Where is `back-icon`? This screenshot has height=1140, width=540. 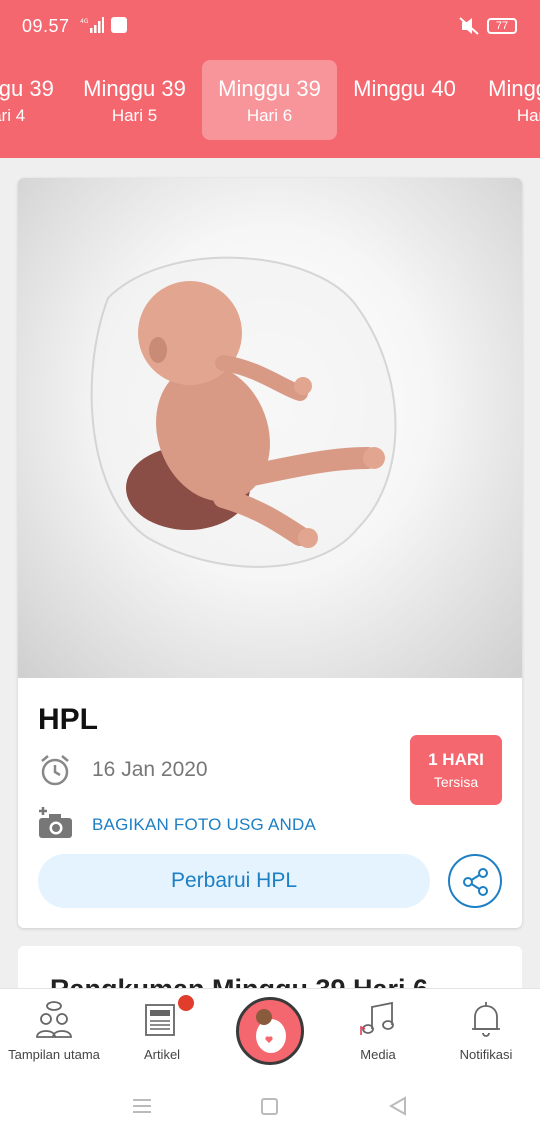
back-icon is located at coordinates (398, 1106).